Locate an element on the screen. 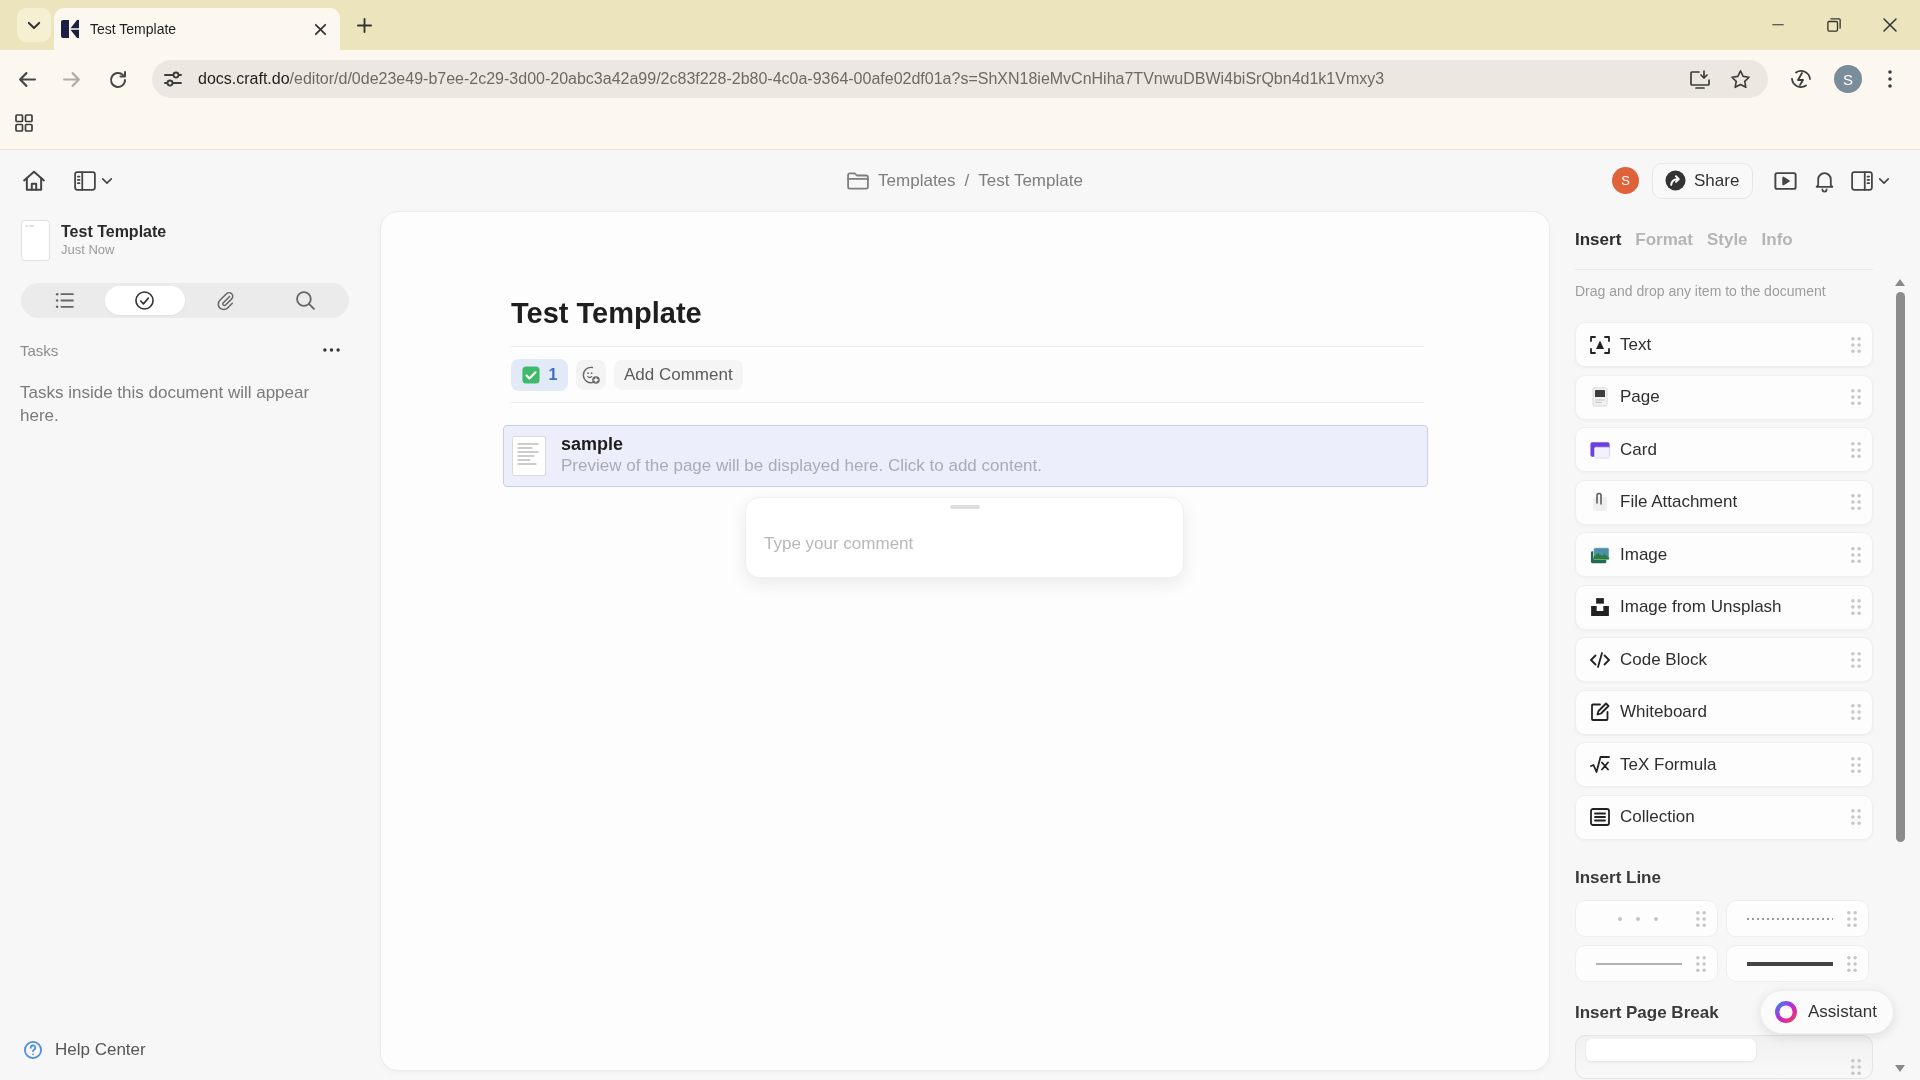  url-text: docs.craft.do/editor/d/0de23e49-b7ee-2c29-3d00-20abc3a42a99/2c83f228-2b80-4c0a-9364-00afe02df01a?s=ShXN18ieMvCnHiha7TVnwuDBWi4biSrQbn4d1k1Vmxy3 is located at coordinates (792, 79).